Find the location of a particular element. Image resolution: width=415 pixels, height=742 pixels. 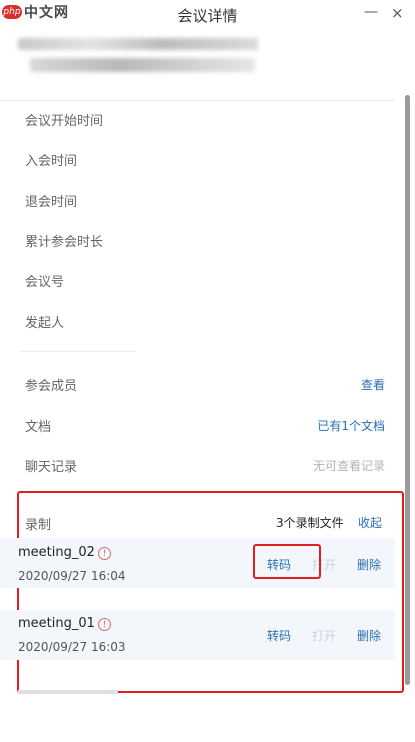

close-icon: × is located at coordinates (397, 13).